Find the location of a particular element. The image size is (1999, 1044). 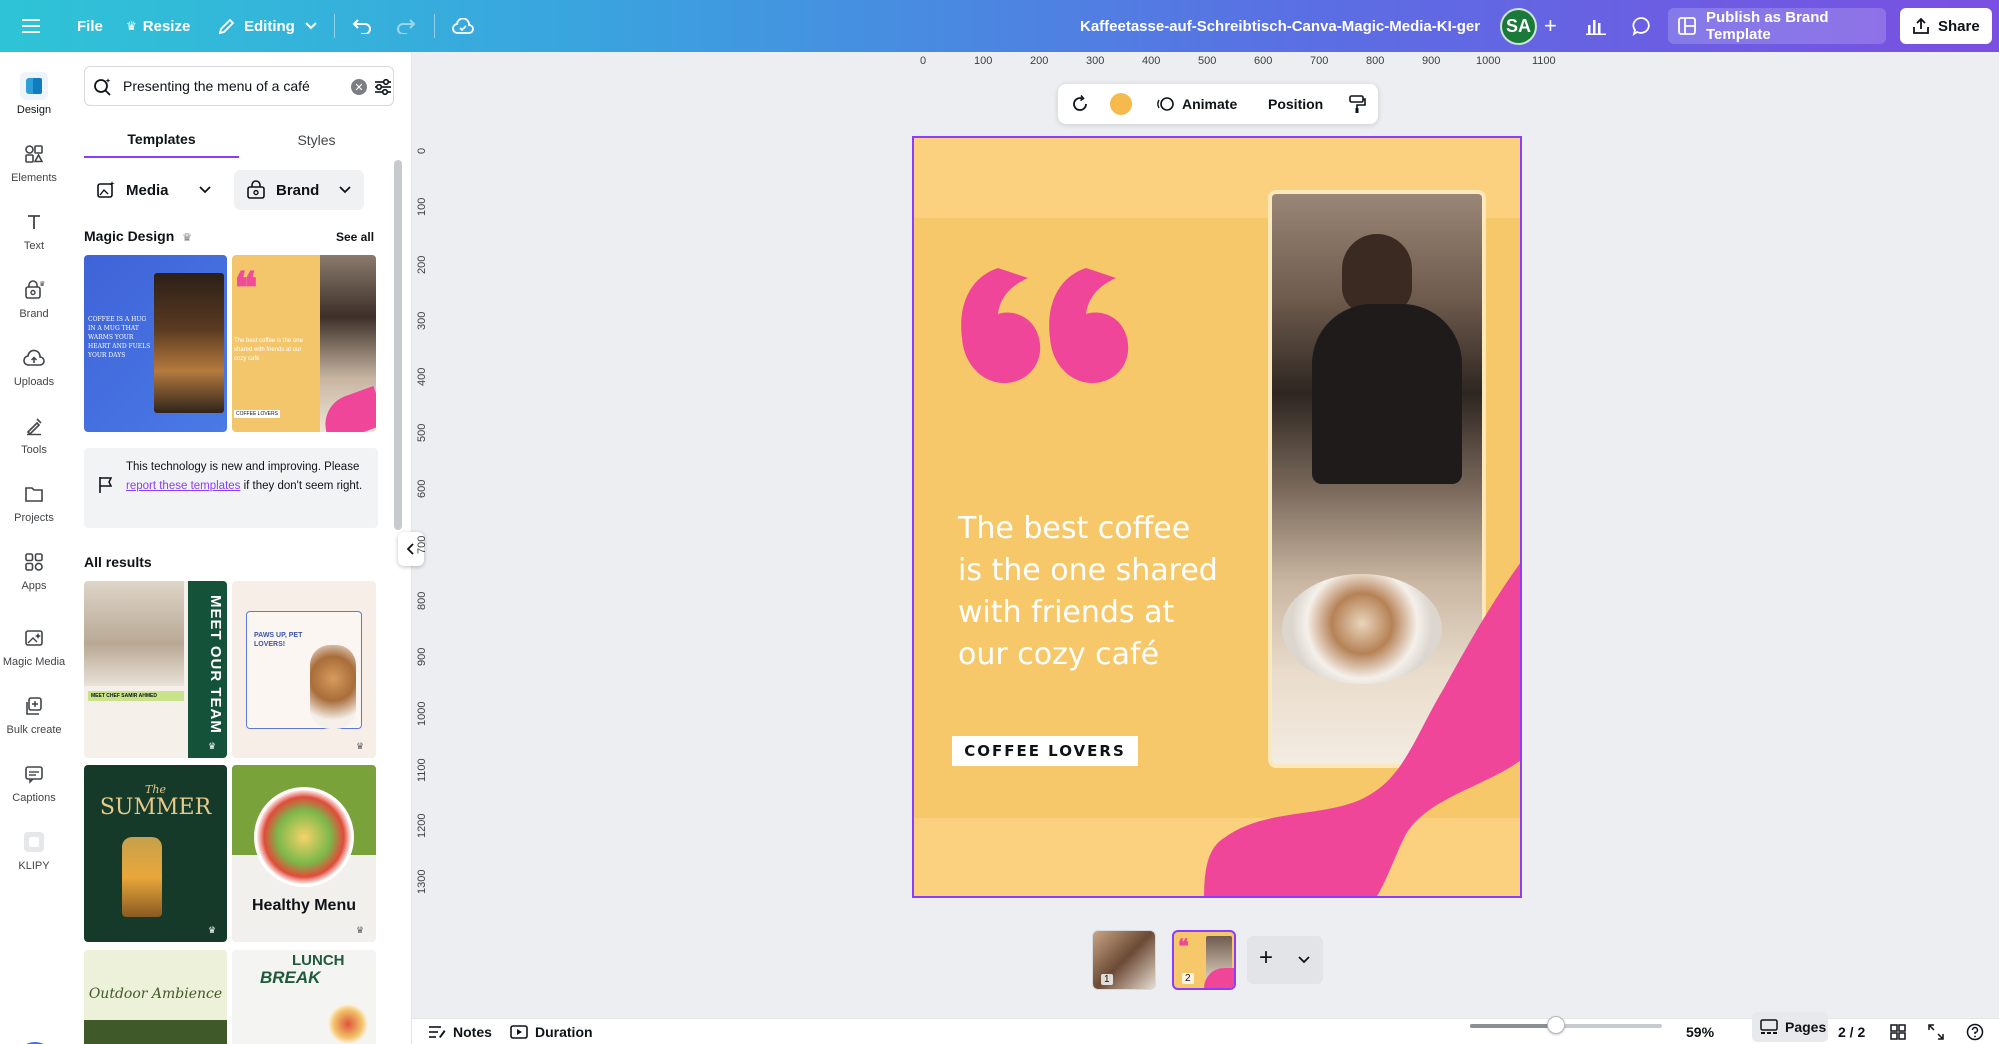

coffee-lovers-tag: COFFEE LOVERS is located at coordinates (1045, 751).